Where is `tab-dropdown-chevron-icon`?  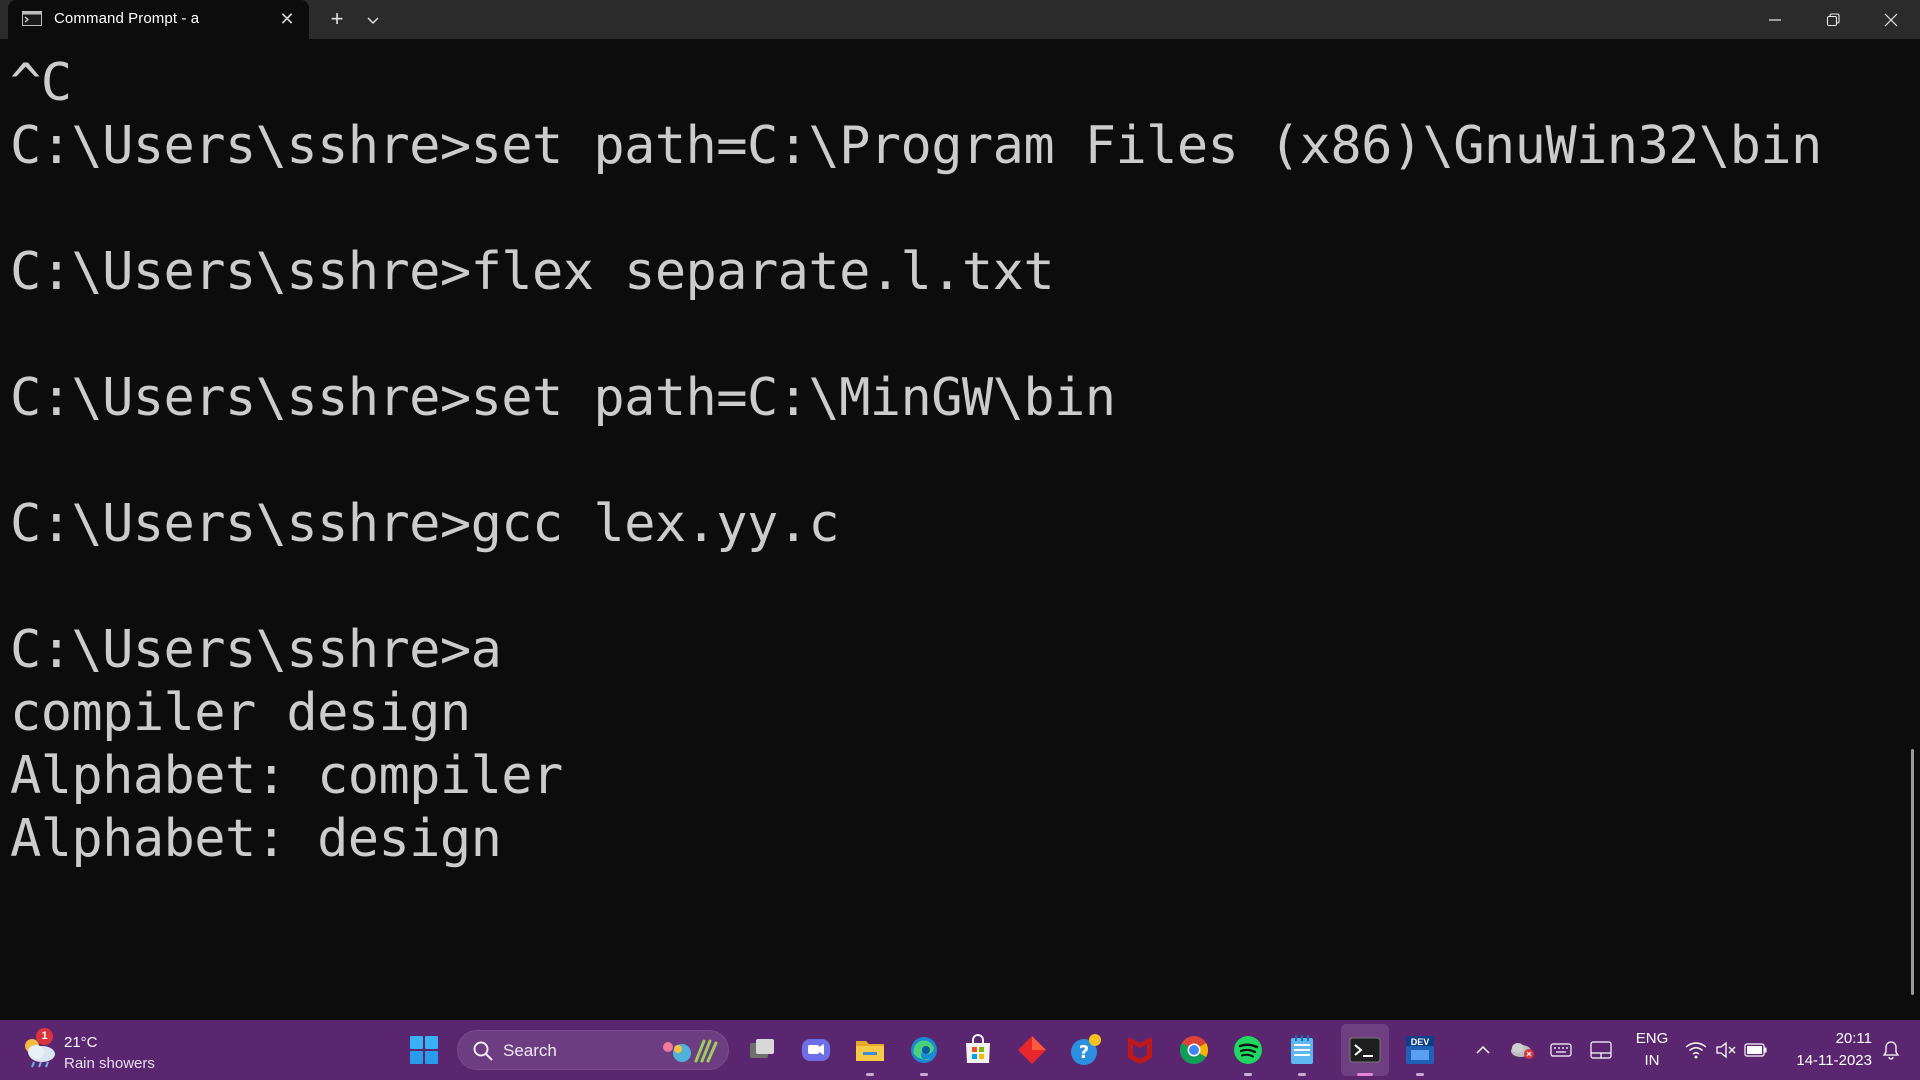
tab-dropdown-chevron-icon is located at coordinates (373, 20).